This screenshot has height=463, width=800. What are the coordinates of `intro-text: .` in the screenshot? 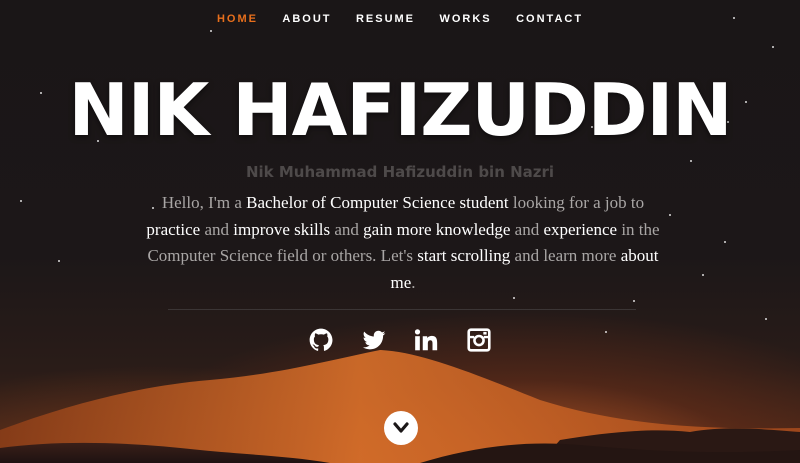 It's located at (413, 282).